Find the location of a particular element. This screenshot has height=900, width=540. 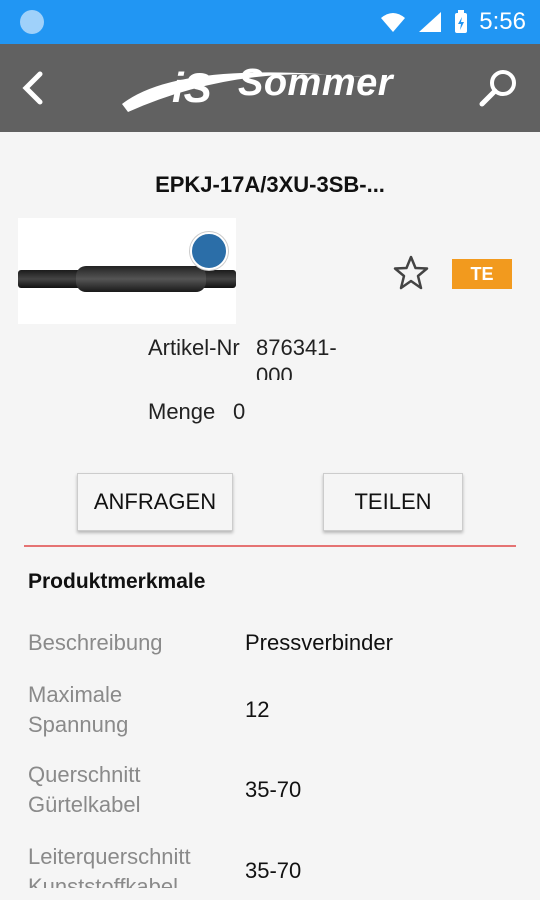

status-time: 5:56 is located at coordinates (502, 21).